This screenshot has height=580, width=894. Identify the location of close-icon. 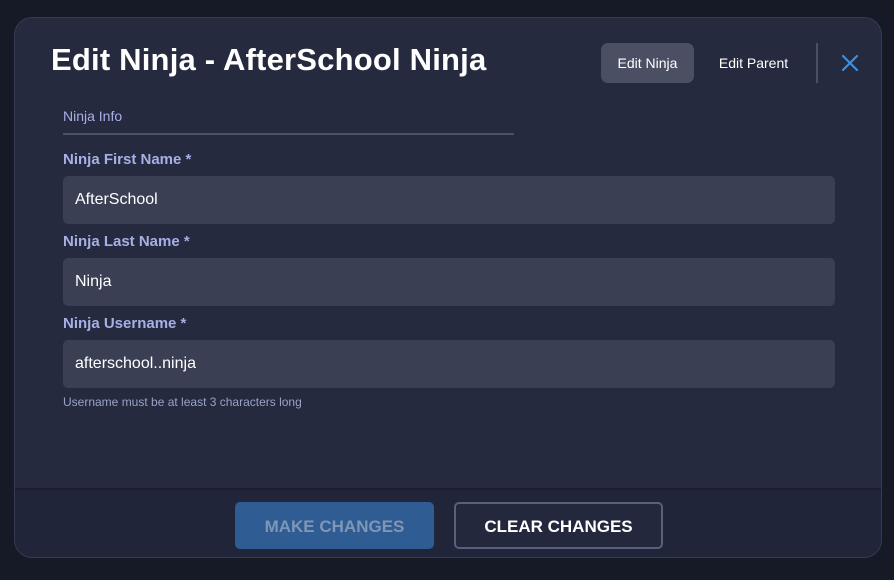
(850, 63).